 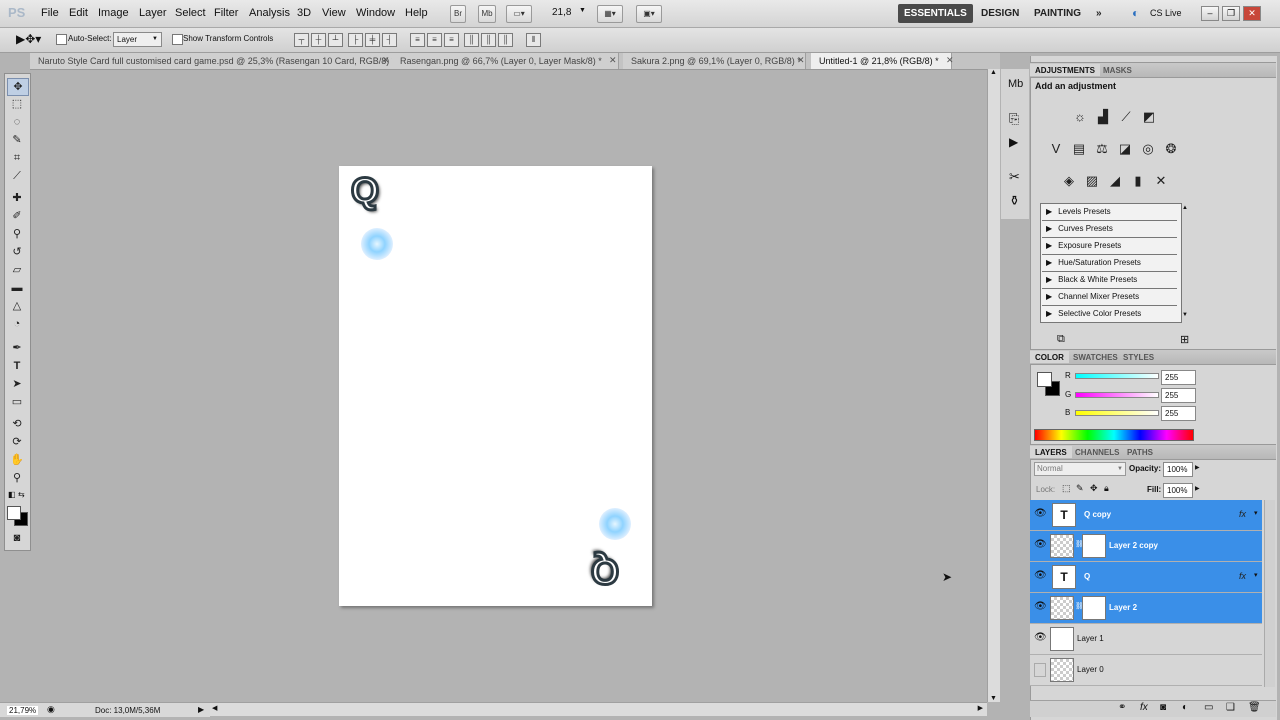 What do you see at coordinates (1146, 515) in the screenshot?
I see `layer-row-q-copy: 👁︎ T Q copy fx ▾` at bounding box center [1146, 515].